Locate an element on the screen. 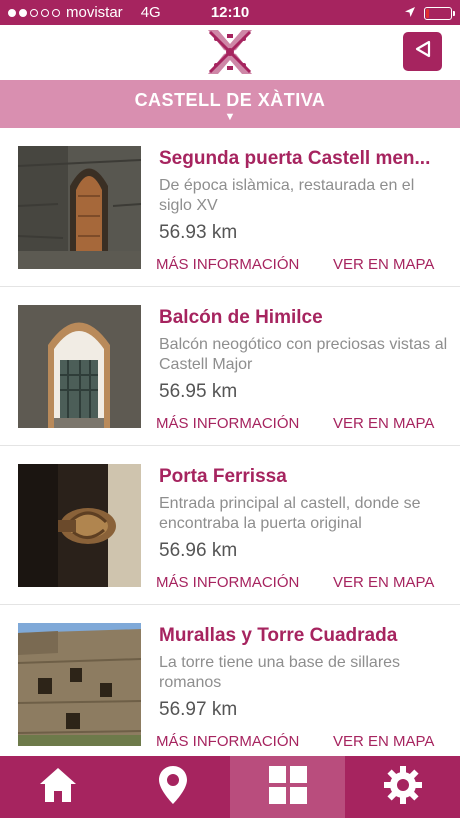  bottom-navigation is located at coordinates (230, 787).